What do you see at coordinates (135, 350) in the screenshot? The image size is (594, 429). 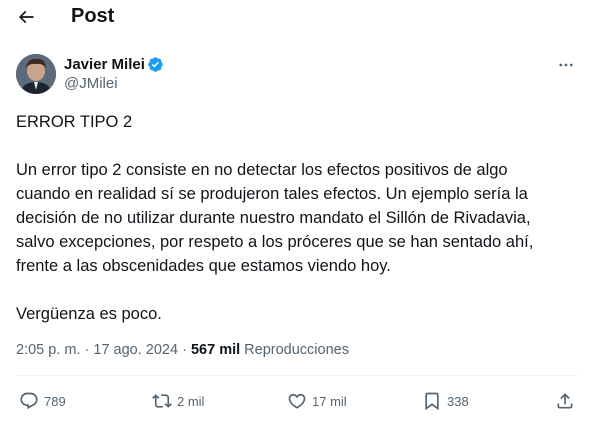 I see `post-date: 17 ago. 2024` at bounding box center [135, 350].